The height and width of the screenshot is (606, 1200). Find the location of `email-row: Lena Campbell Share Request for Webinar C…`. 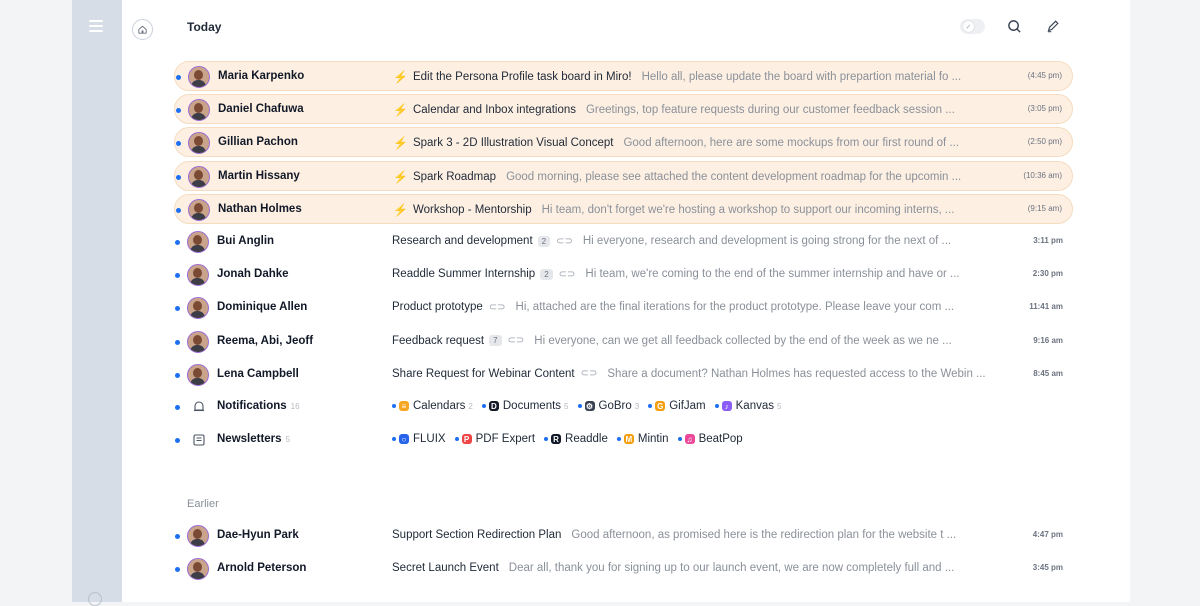

email-row: Lena Campbell Share Request for Webinar C… is located at coordinates (623, 375).